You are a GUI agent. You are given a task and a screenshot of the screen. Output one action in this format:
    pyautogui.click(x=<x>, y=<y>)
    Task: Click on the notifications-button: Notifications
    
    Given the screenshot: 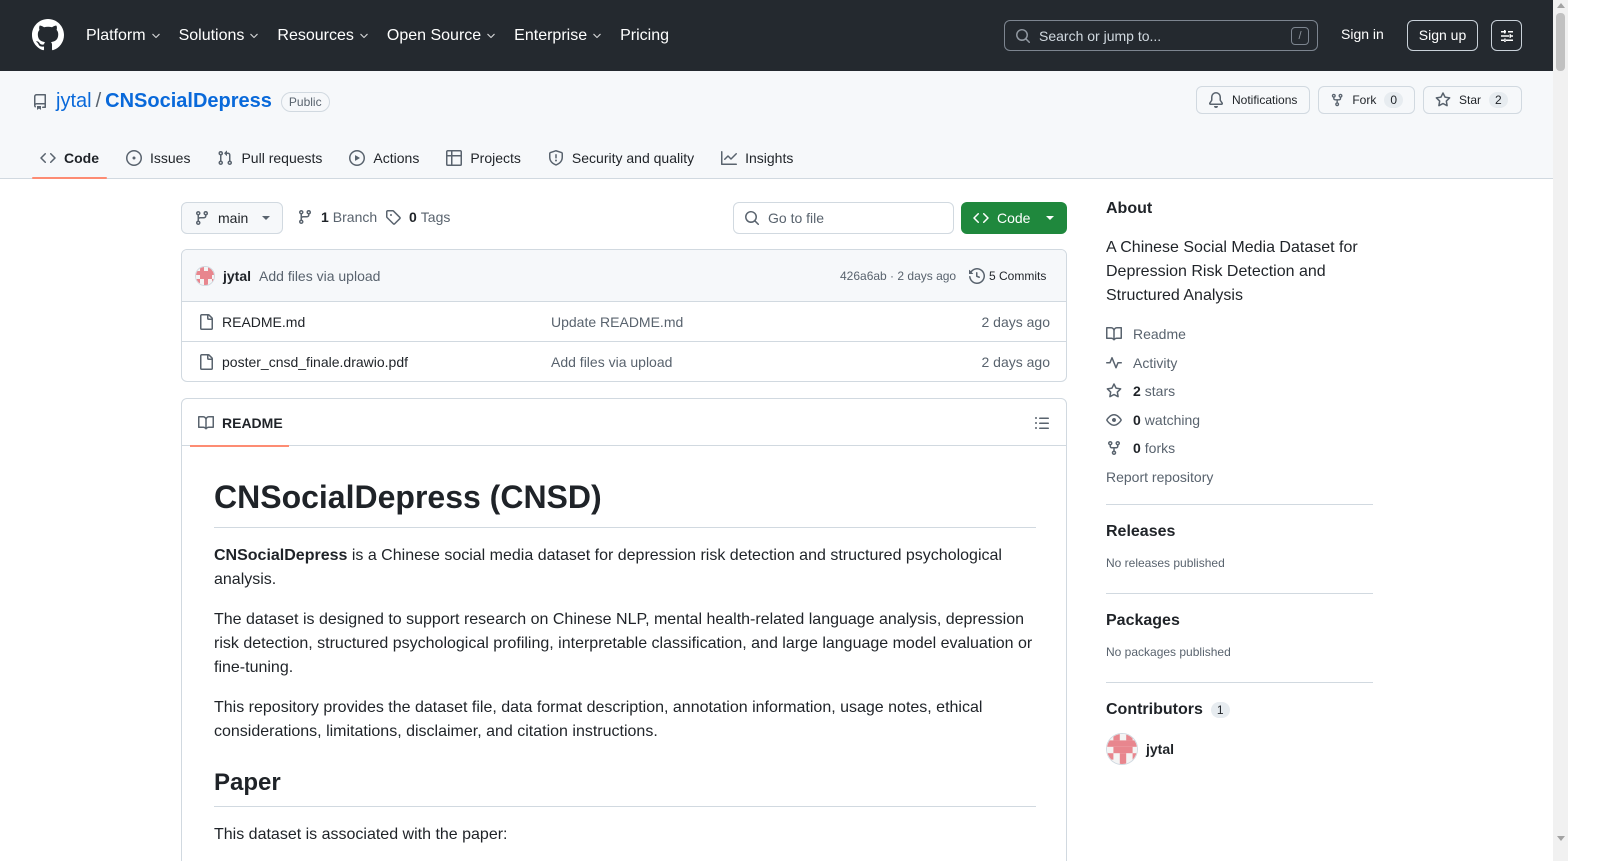 What is the action you would take?
    pyautogui.click(x=1253, y=100)
    